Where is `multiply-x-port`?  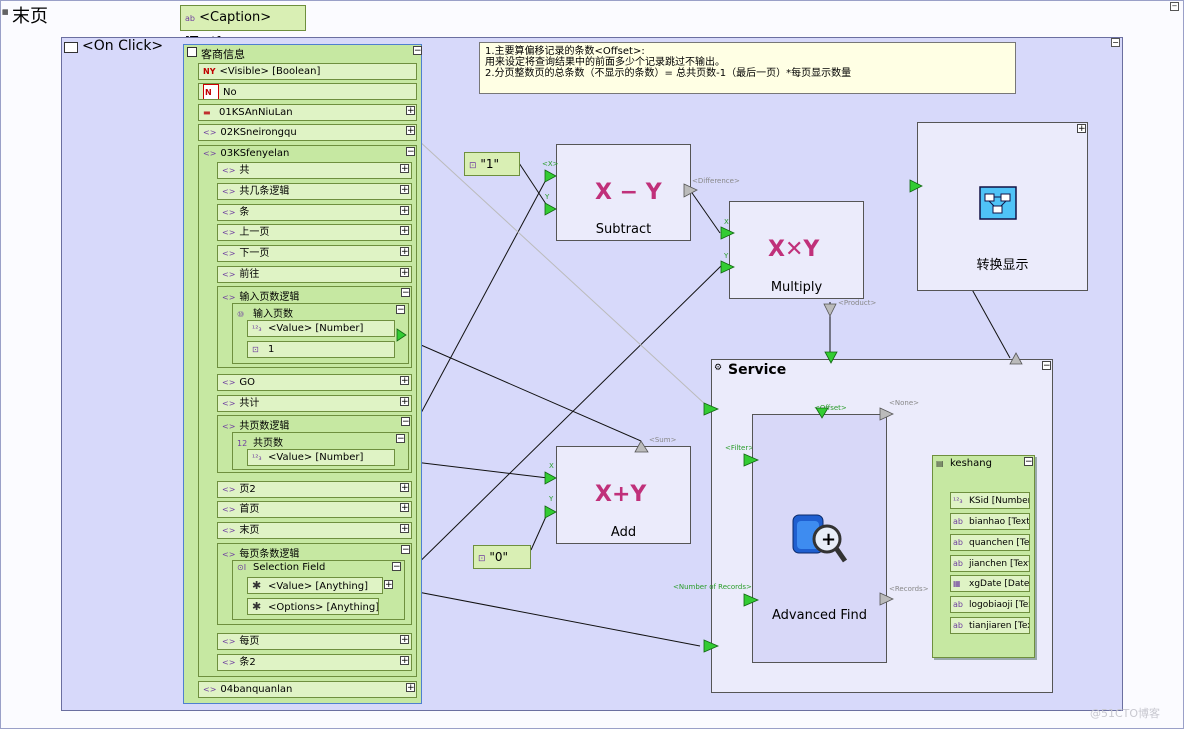 multiply-x-port is located at coordinates (727, 233).